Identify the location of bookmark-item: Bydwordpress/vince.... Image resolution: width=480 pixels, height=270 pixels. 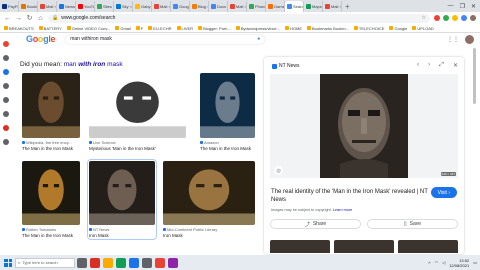
(257, 28).